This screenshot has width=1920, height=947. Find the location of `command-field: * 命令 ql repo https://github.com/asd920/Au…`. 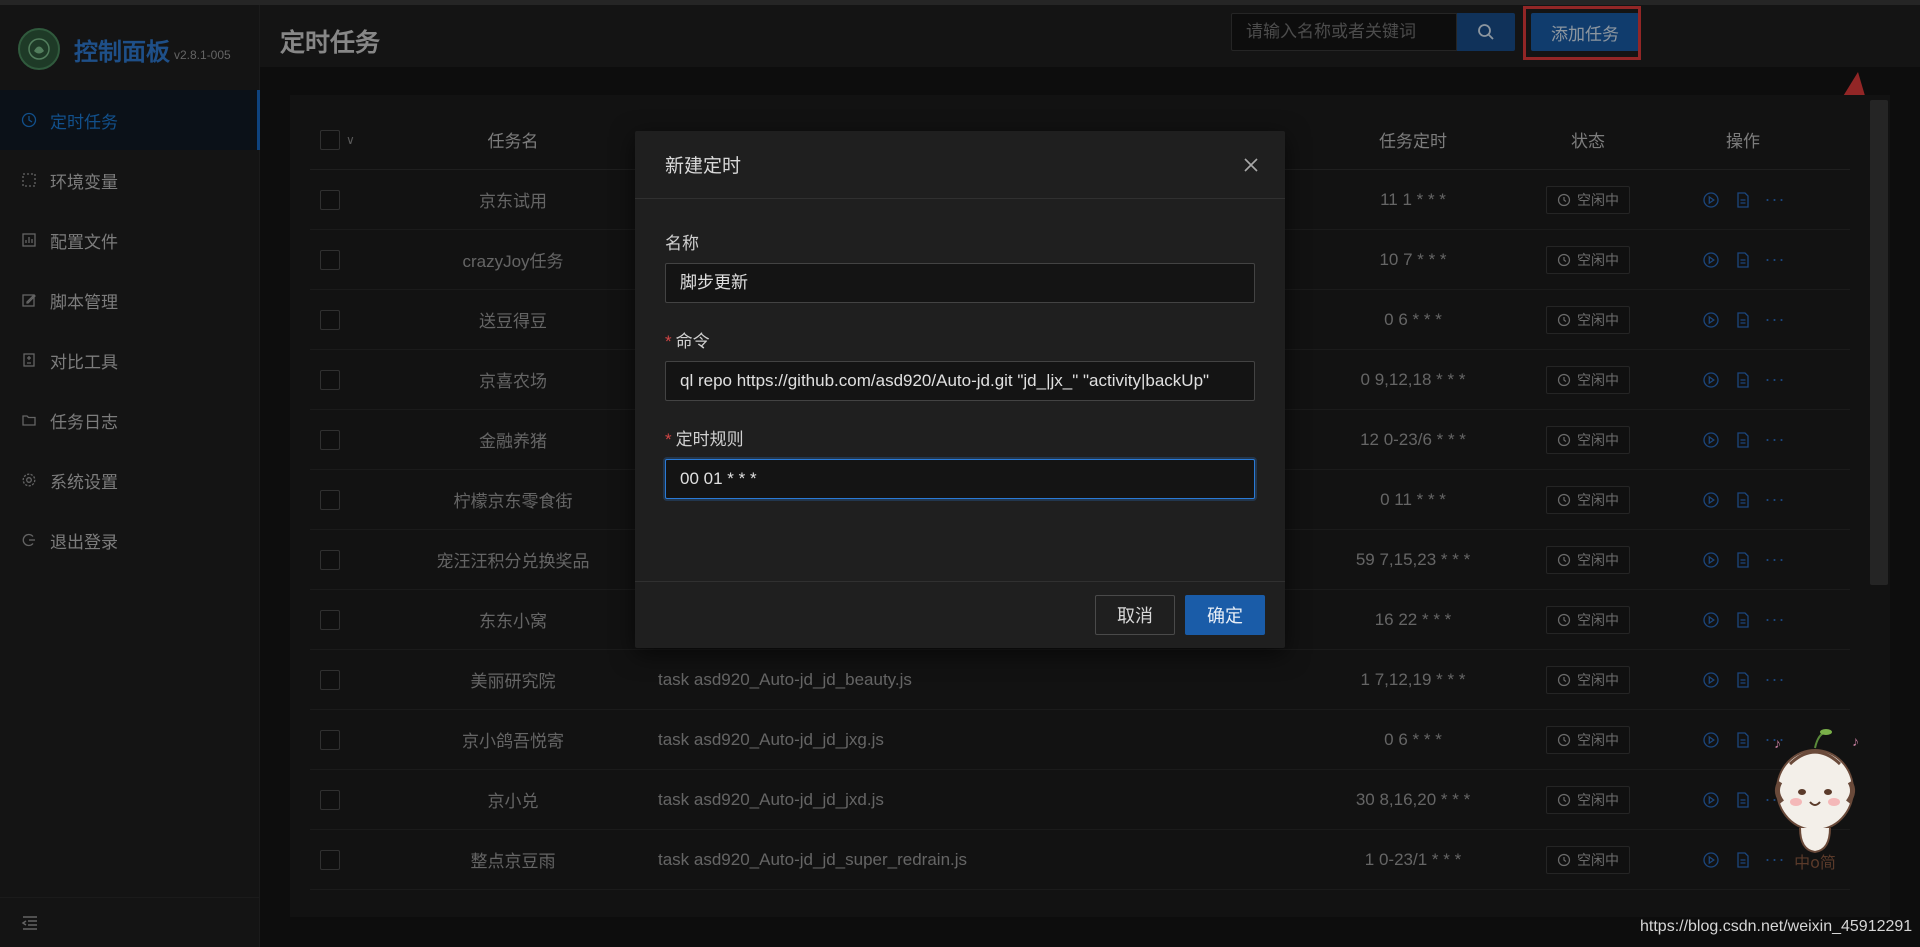

command-field: * 命令 ql repo https://github.com/asd920/Au… is located at coordinates (960, 364).